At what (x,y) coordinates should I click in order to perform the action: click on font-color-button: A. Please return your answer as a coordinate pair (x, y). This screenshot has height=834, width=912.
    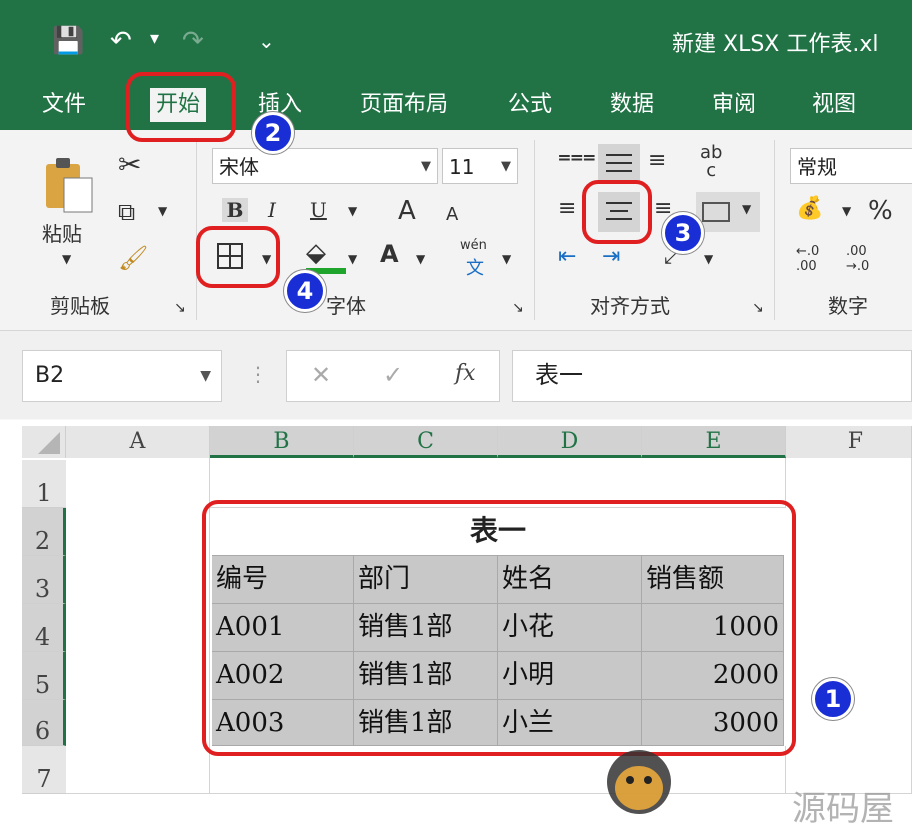
    Looking at the image, I should click on (389, 254).